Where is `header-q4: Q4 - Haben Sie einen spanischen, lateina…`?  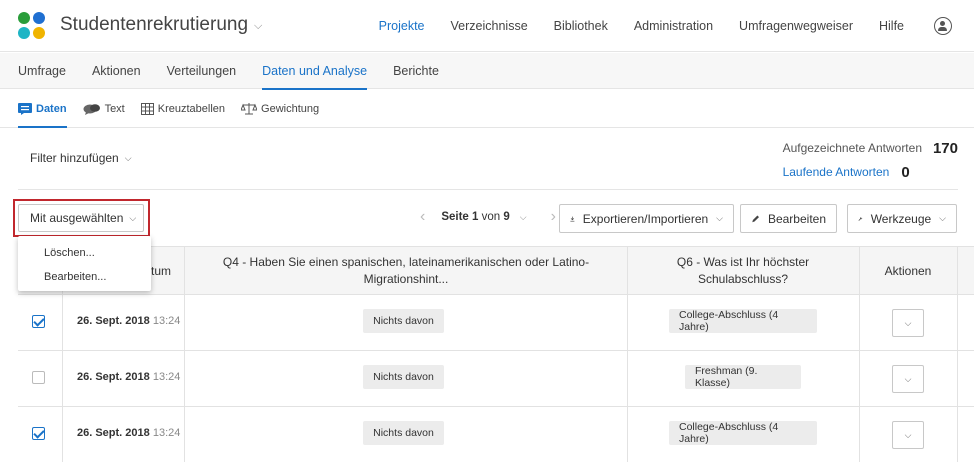 header-q4: Q4 - Haben Sie einen spanischen, lateina… is located at coordinates (406, 271).